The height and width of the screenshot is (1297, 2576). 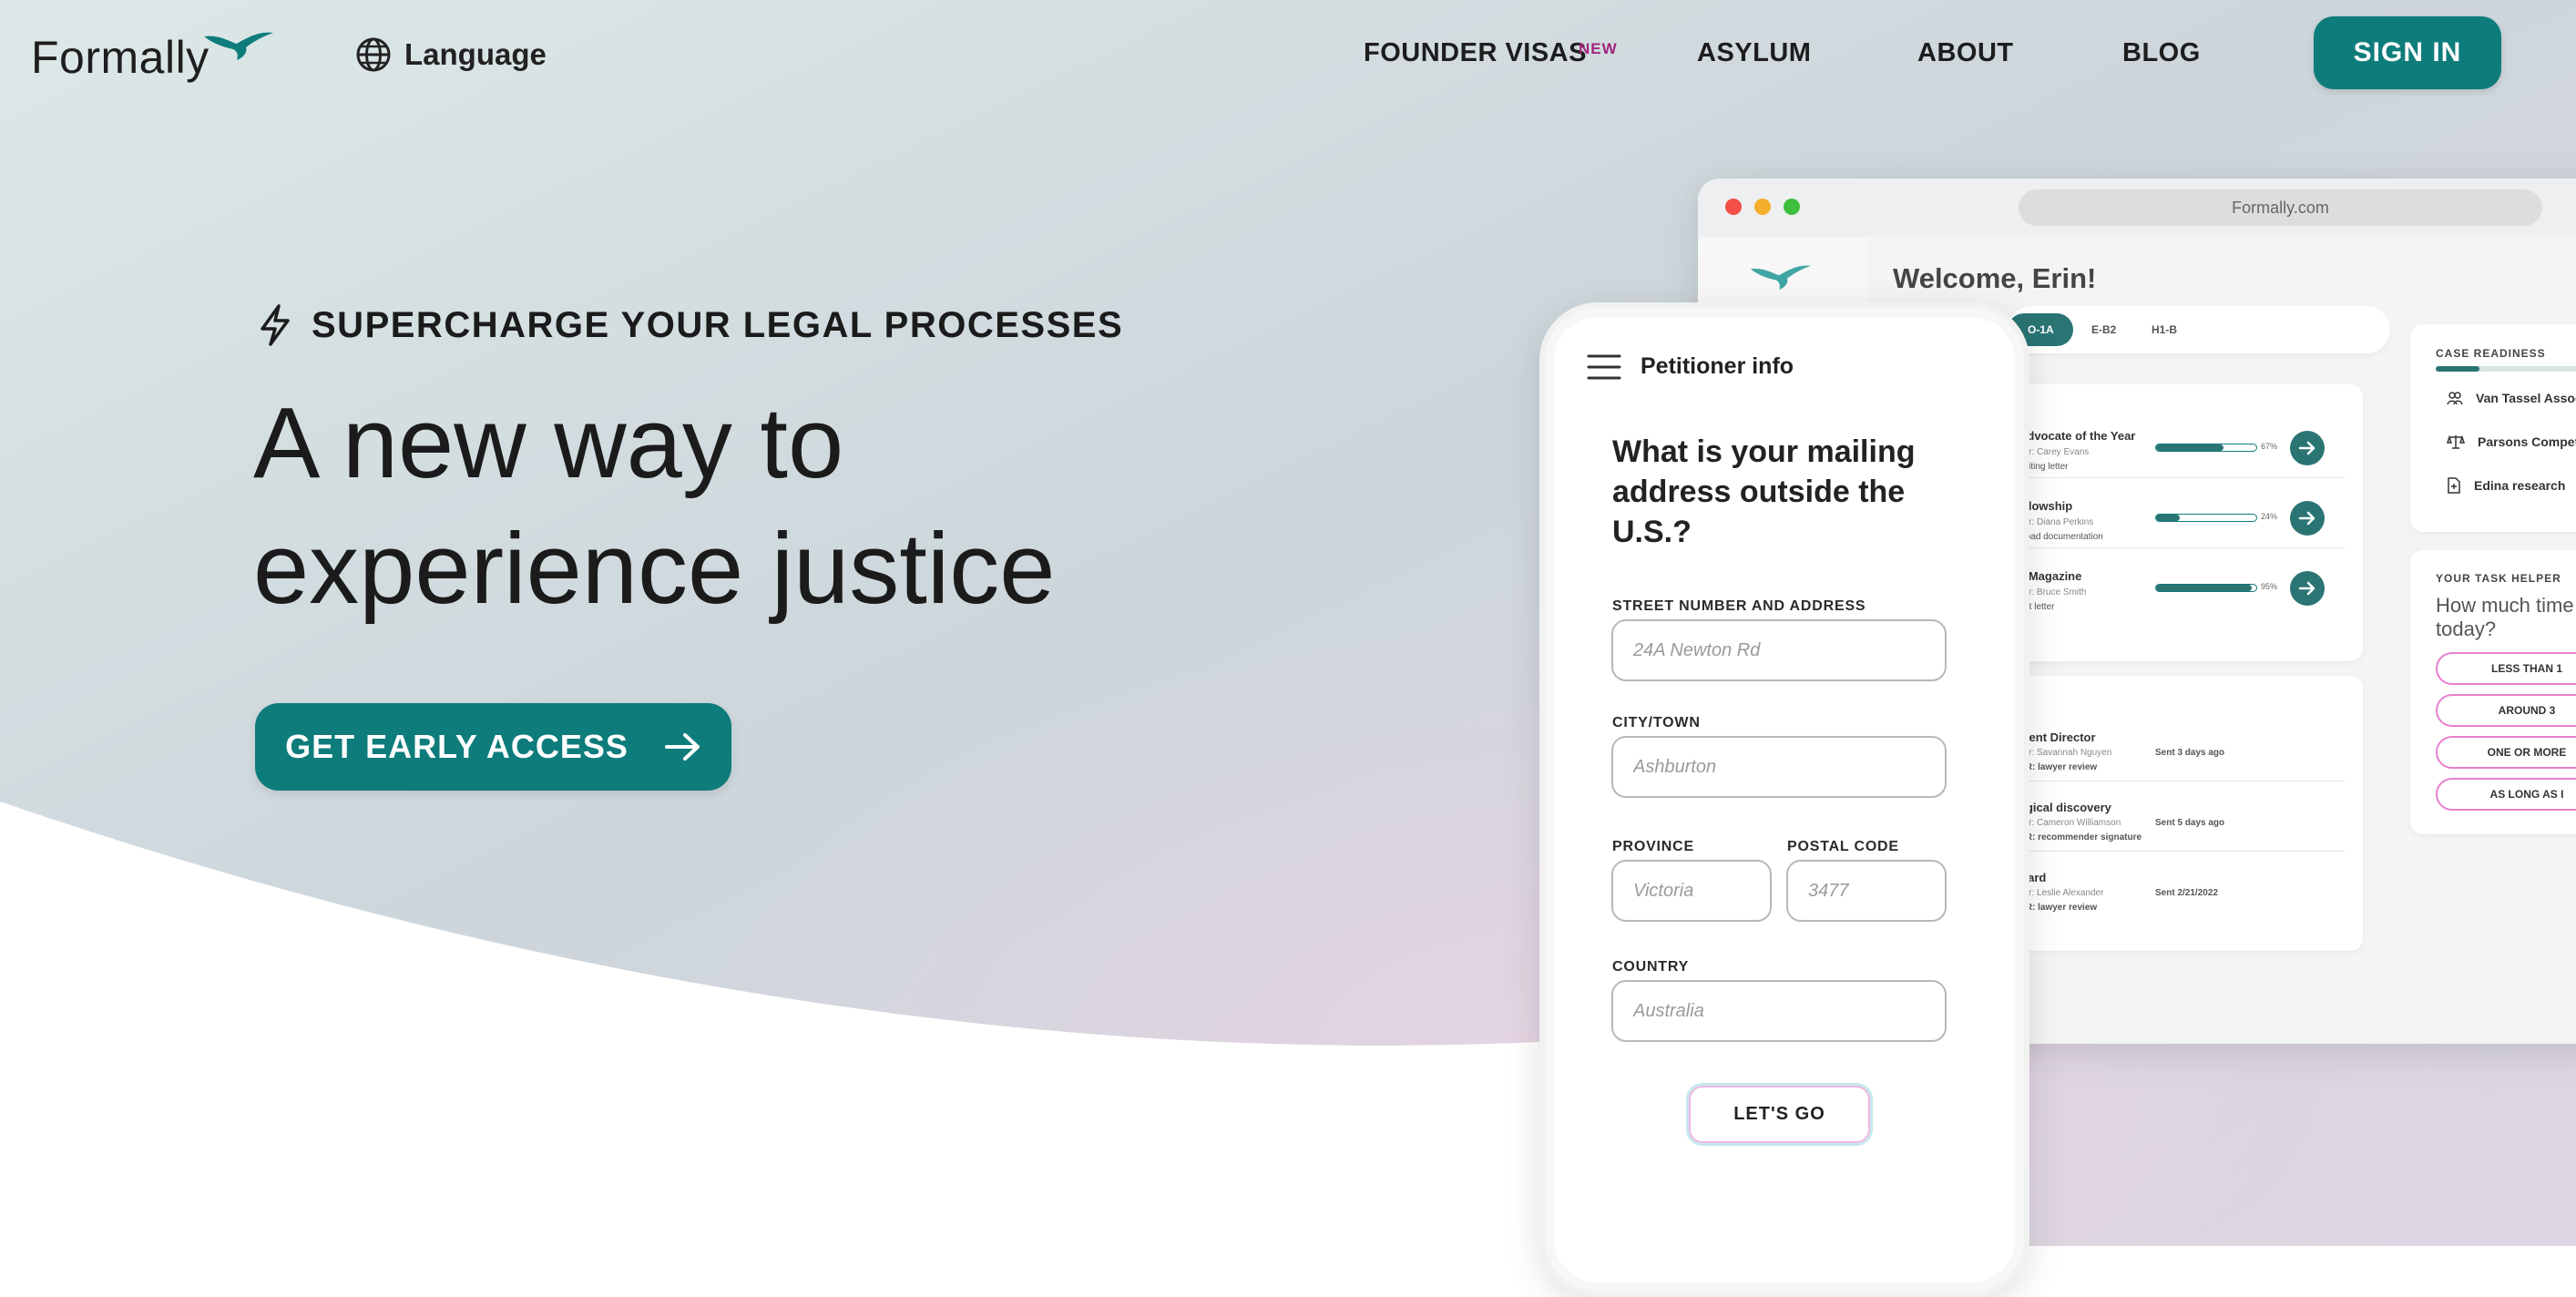 I want to click on language-selector: Language, so click(x=451, y=55).